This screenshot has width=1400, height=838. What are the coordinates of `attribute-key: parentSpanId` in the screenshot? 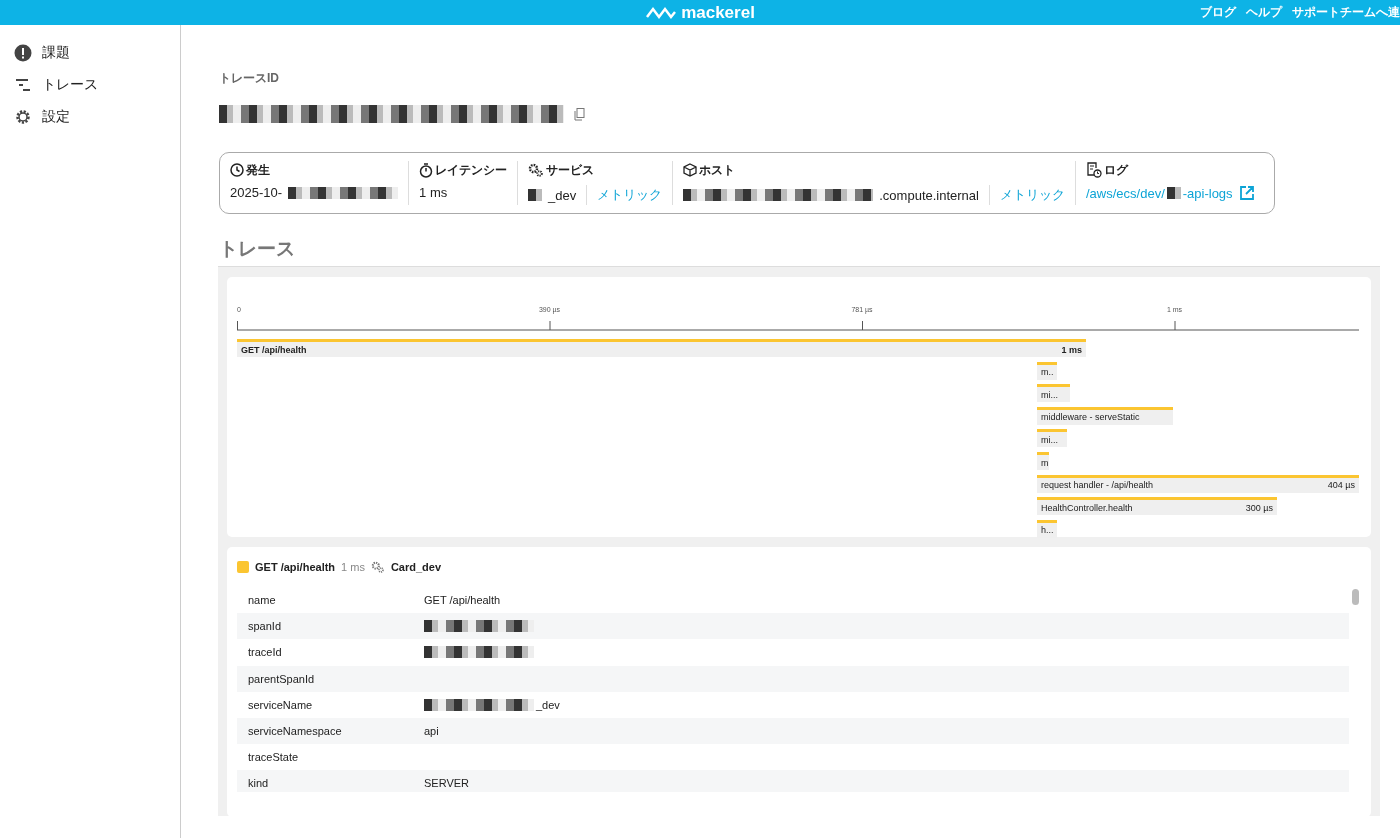 It's located at (330, 678).